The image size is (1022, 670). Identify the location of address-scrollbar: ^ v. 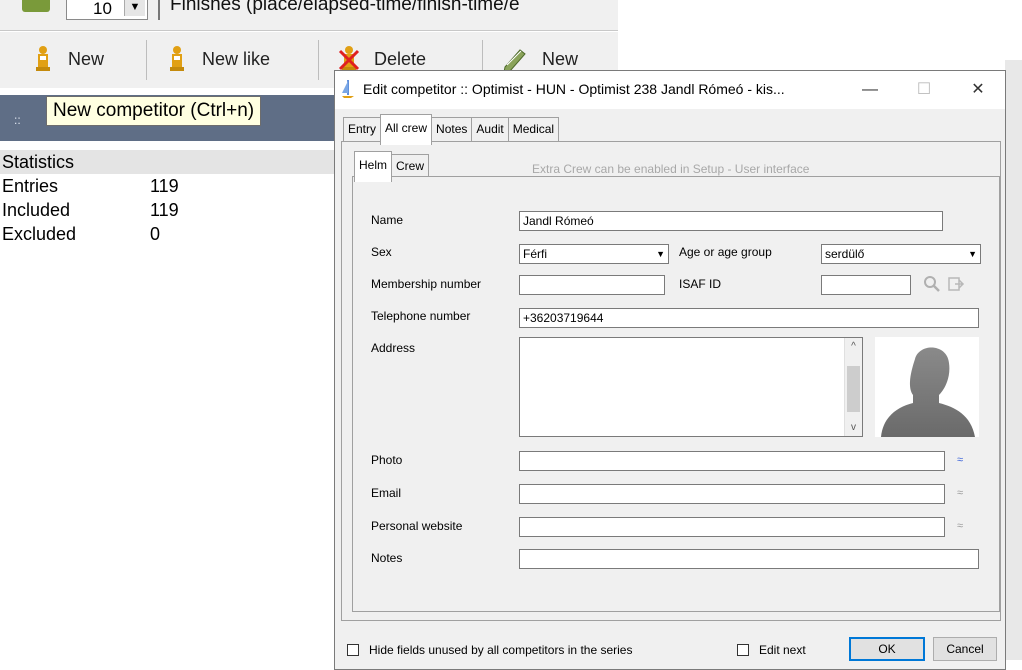
(853, 387).